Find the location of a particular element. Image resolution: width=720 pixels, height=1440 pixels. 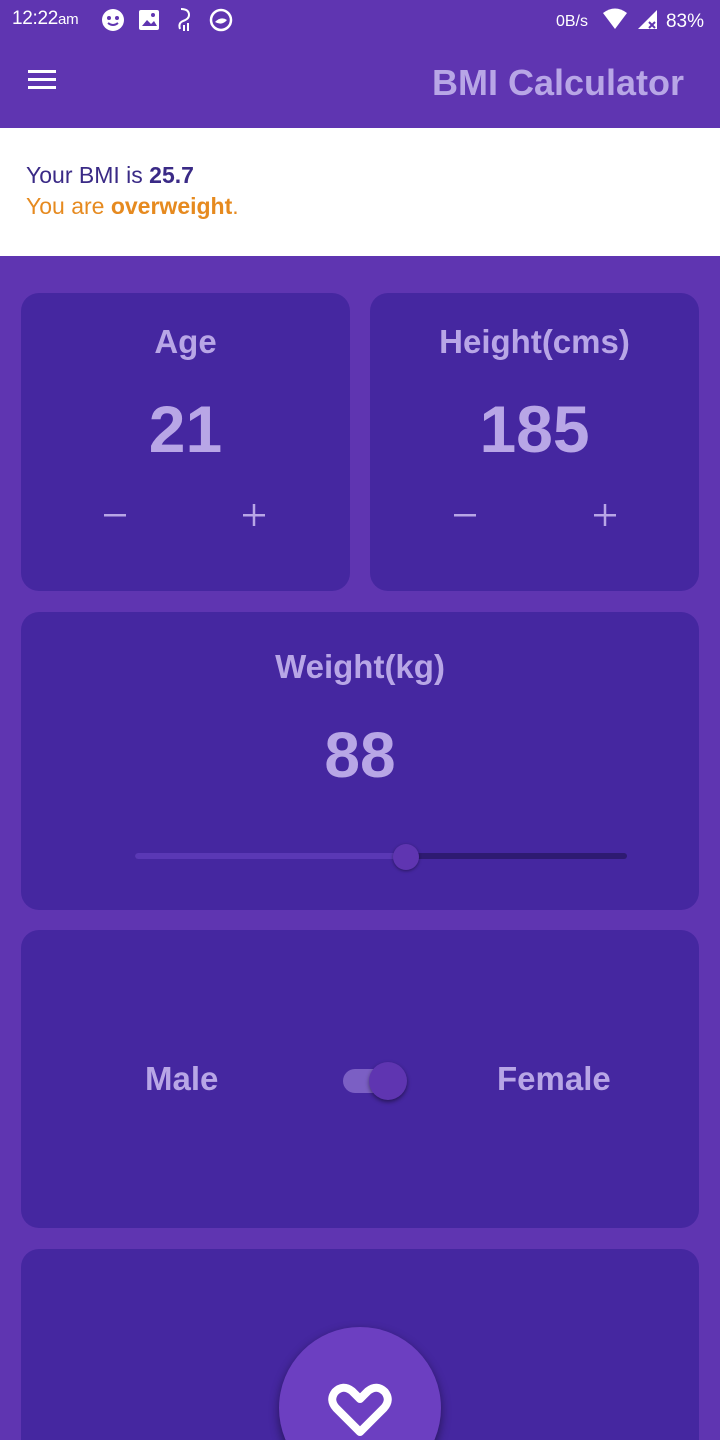

gender-male-label: Male is located at coordinates (181, 1079).